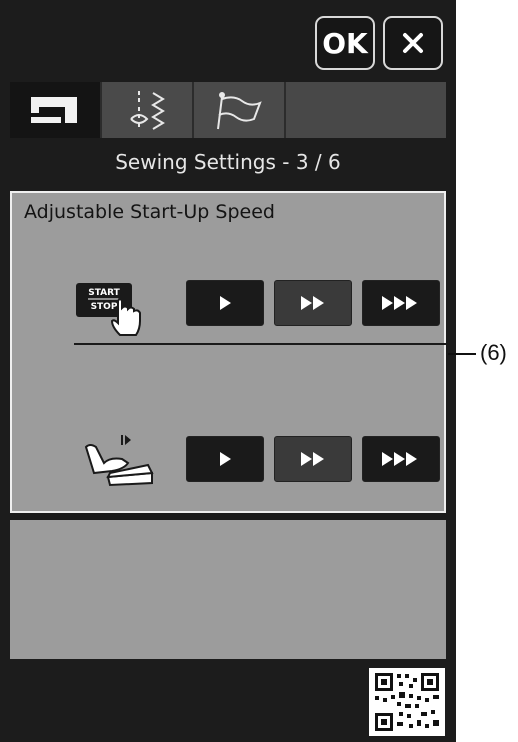  I want to click on panel-title: Adjustable Start-Up Speed, so click(149, 212).